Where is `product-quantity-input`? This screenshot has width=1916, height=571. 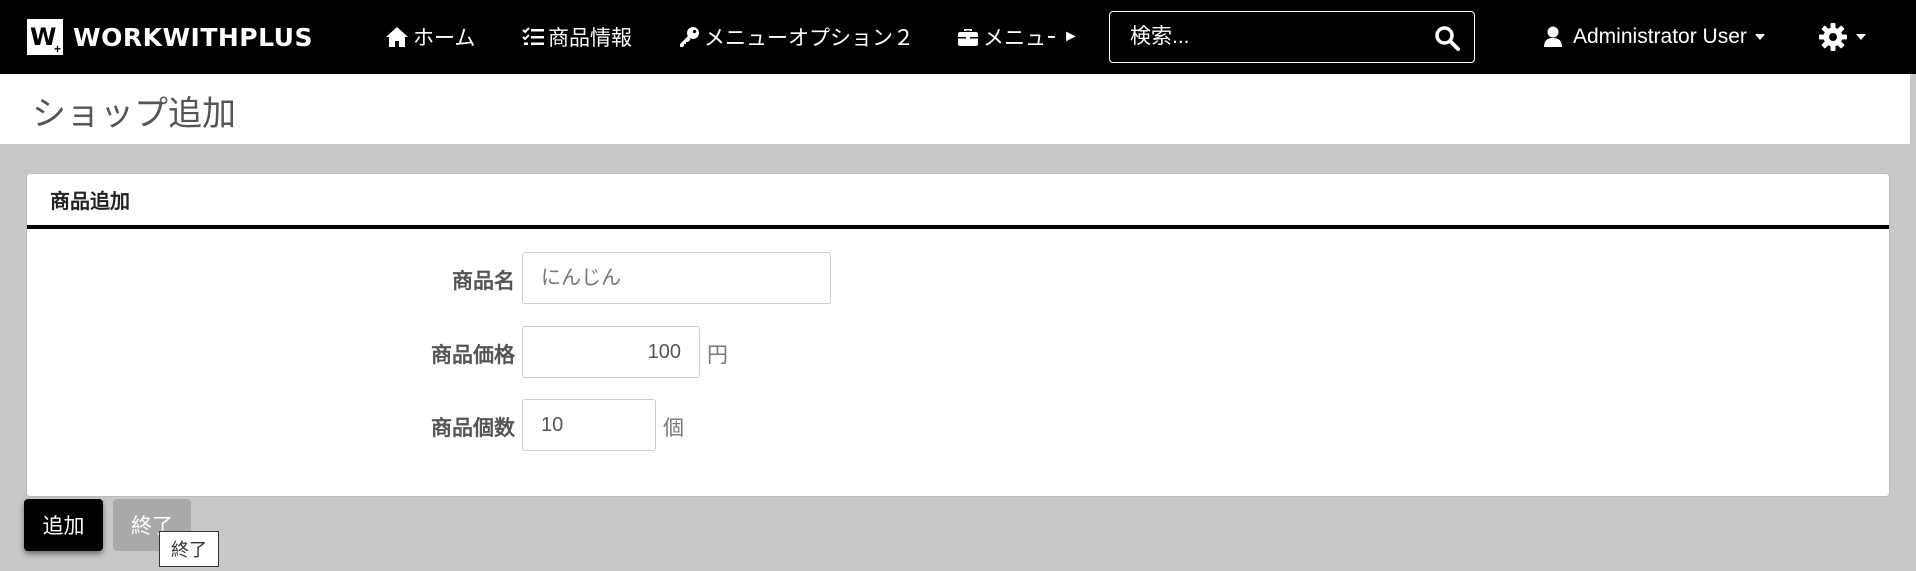
product-quantity-input is located at coordinates (589, 425).